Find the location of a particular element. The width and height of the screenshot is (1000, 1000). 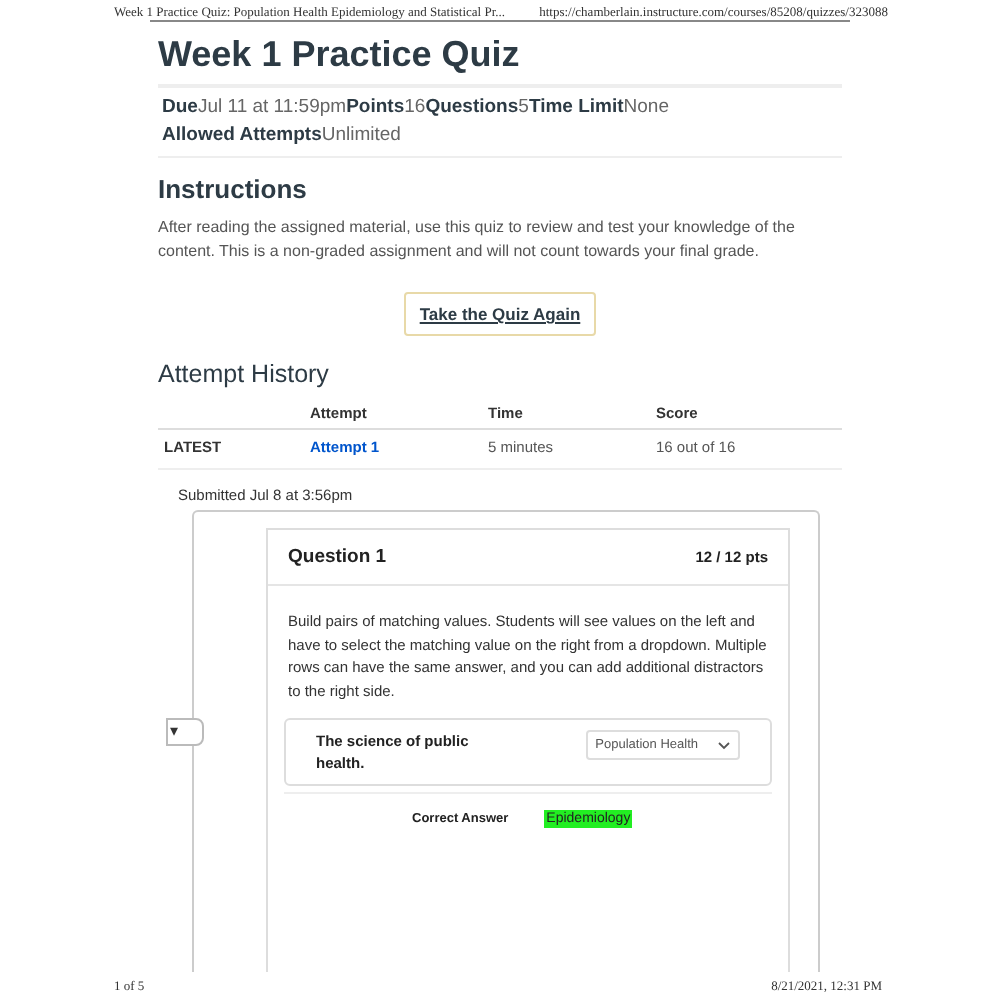

detail-value: 16 is located at coordinates (415, 107).